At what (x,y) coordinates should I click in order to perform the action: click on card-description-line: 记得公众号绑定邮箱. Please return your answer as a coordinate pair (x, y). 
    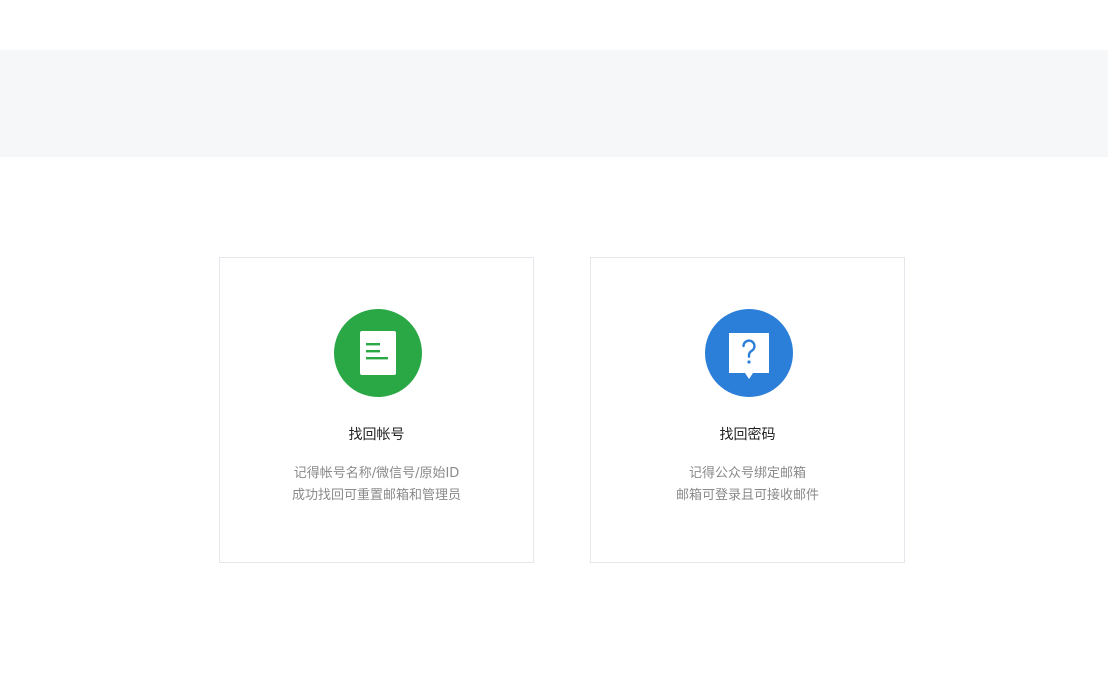
    Looking at the image, I should click on (747, 473).